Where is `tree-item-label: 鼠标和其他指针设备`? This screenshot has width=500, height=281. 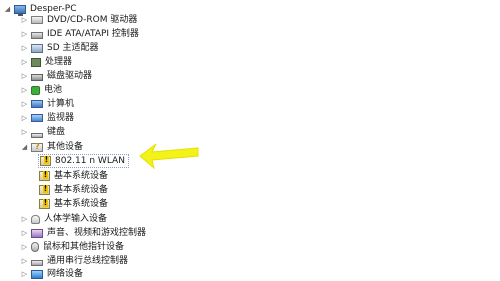 tree-item-label: 鼠标和其他指针设备 is located at coordinates (84, 247).